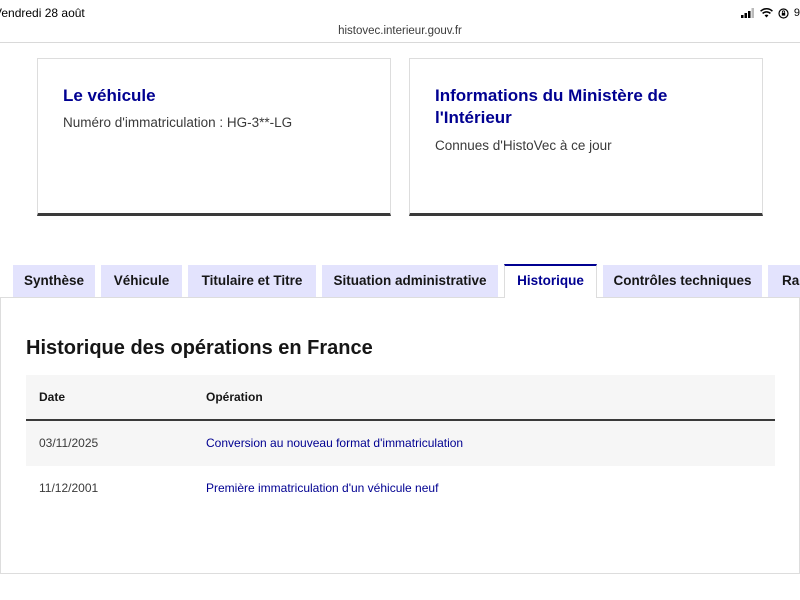 The height and width of the screenshot is (600, 800). Describe the element at coordinates (52, 397) in the screenshot. I see `column-header-date: Date` at that location.